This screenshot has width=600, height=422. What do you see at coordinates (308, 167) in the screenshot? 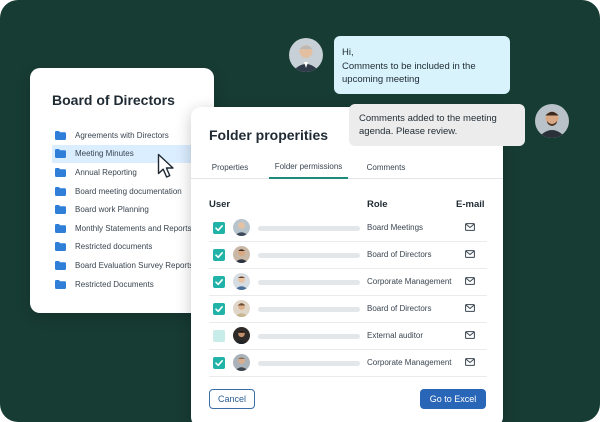
I see `tab-folder-permissions: Folder permissions` at bounding box center [308, 167].